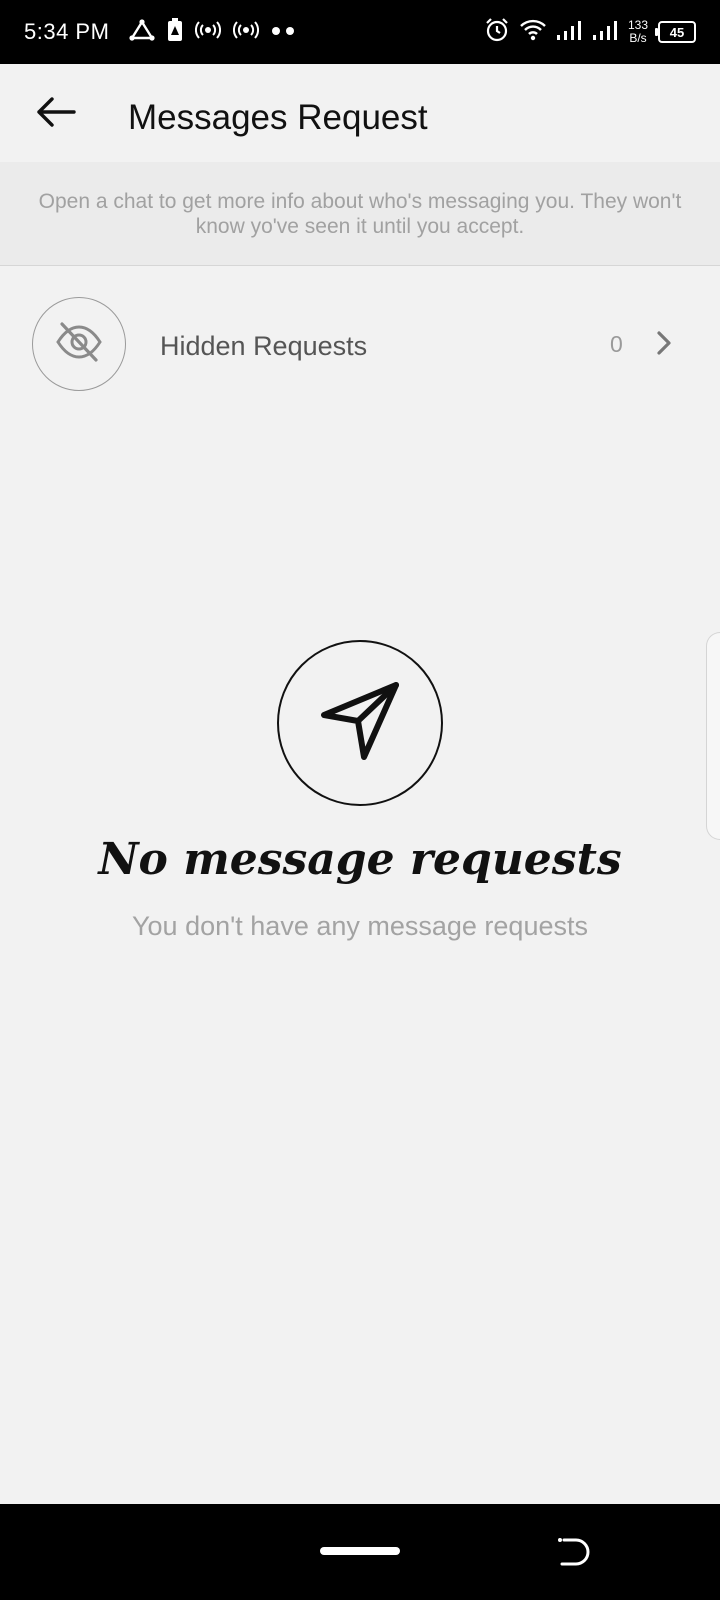  What do you see at coordinates (360, 32) in the screenshot?
I see `status-bar: 5:34 PM 133 B/s 45` at bounding box center [360, 32].